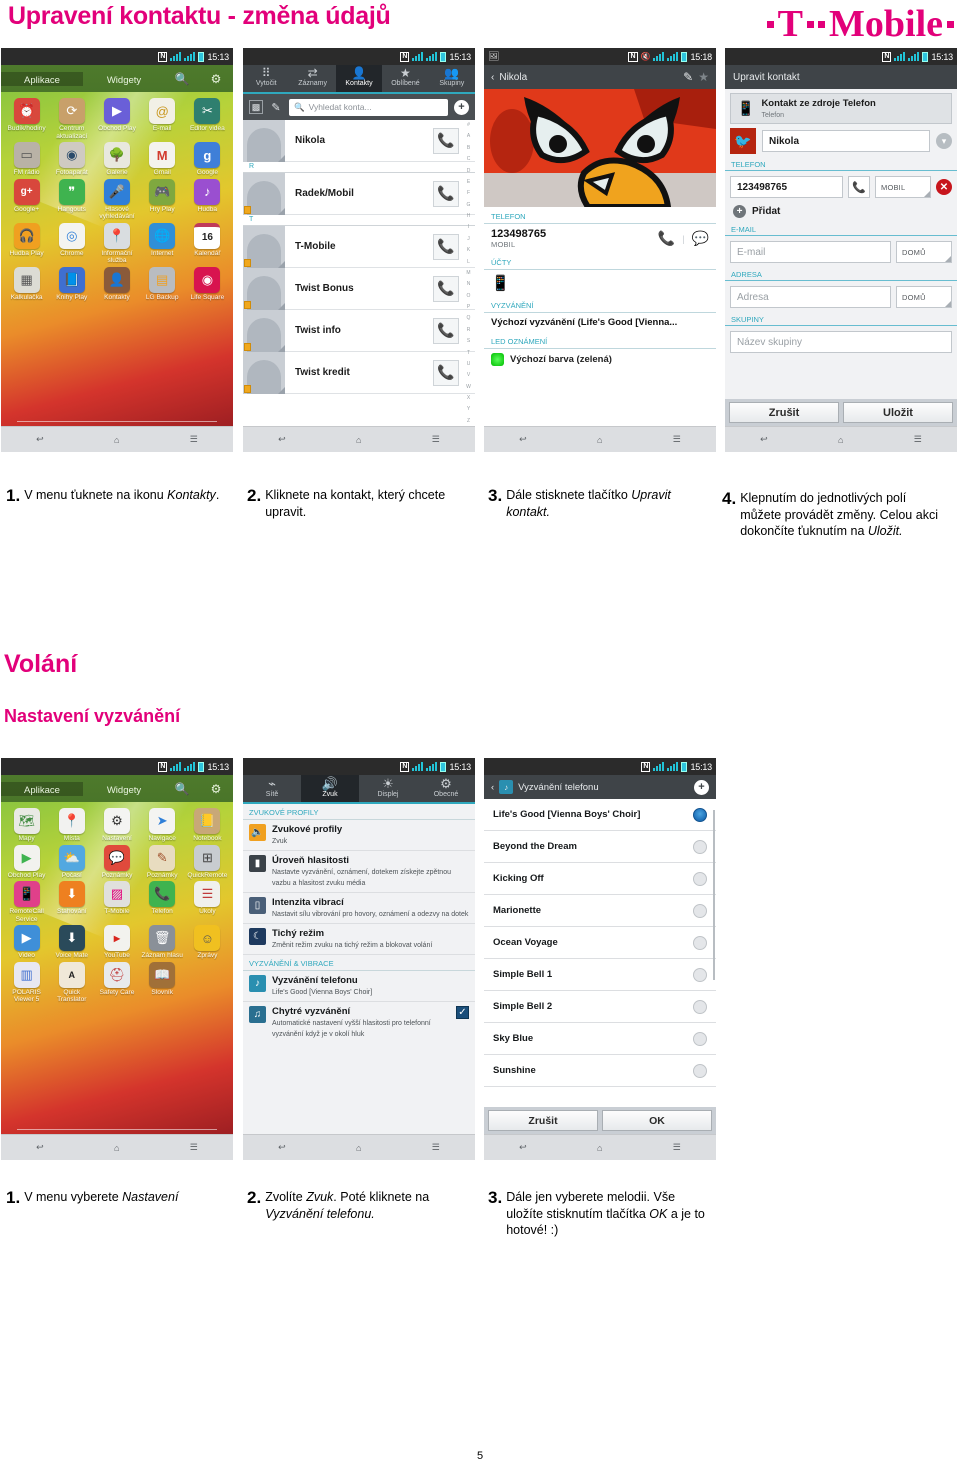 This screenshot has width=960, height=1474. Describe the element at coordinates (700, 814) in the screenshot. I see `radio-selected-icon` at that location.